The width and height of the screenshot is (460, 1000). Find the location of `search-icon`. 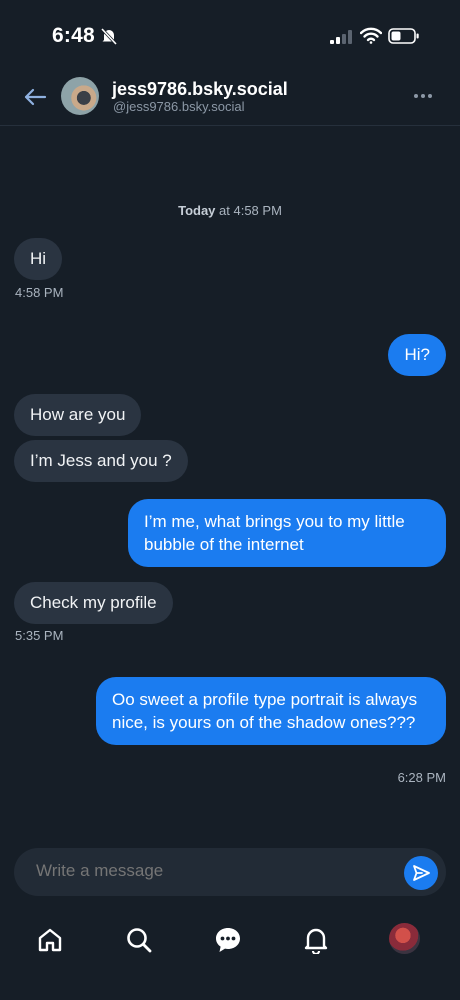

search-icon is located at coordinates (139, 940).